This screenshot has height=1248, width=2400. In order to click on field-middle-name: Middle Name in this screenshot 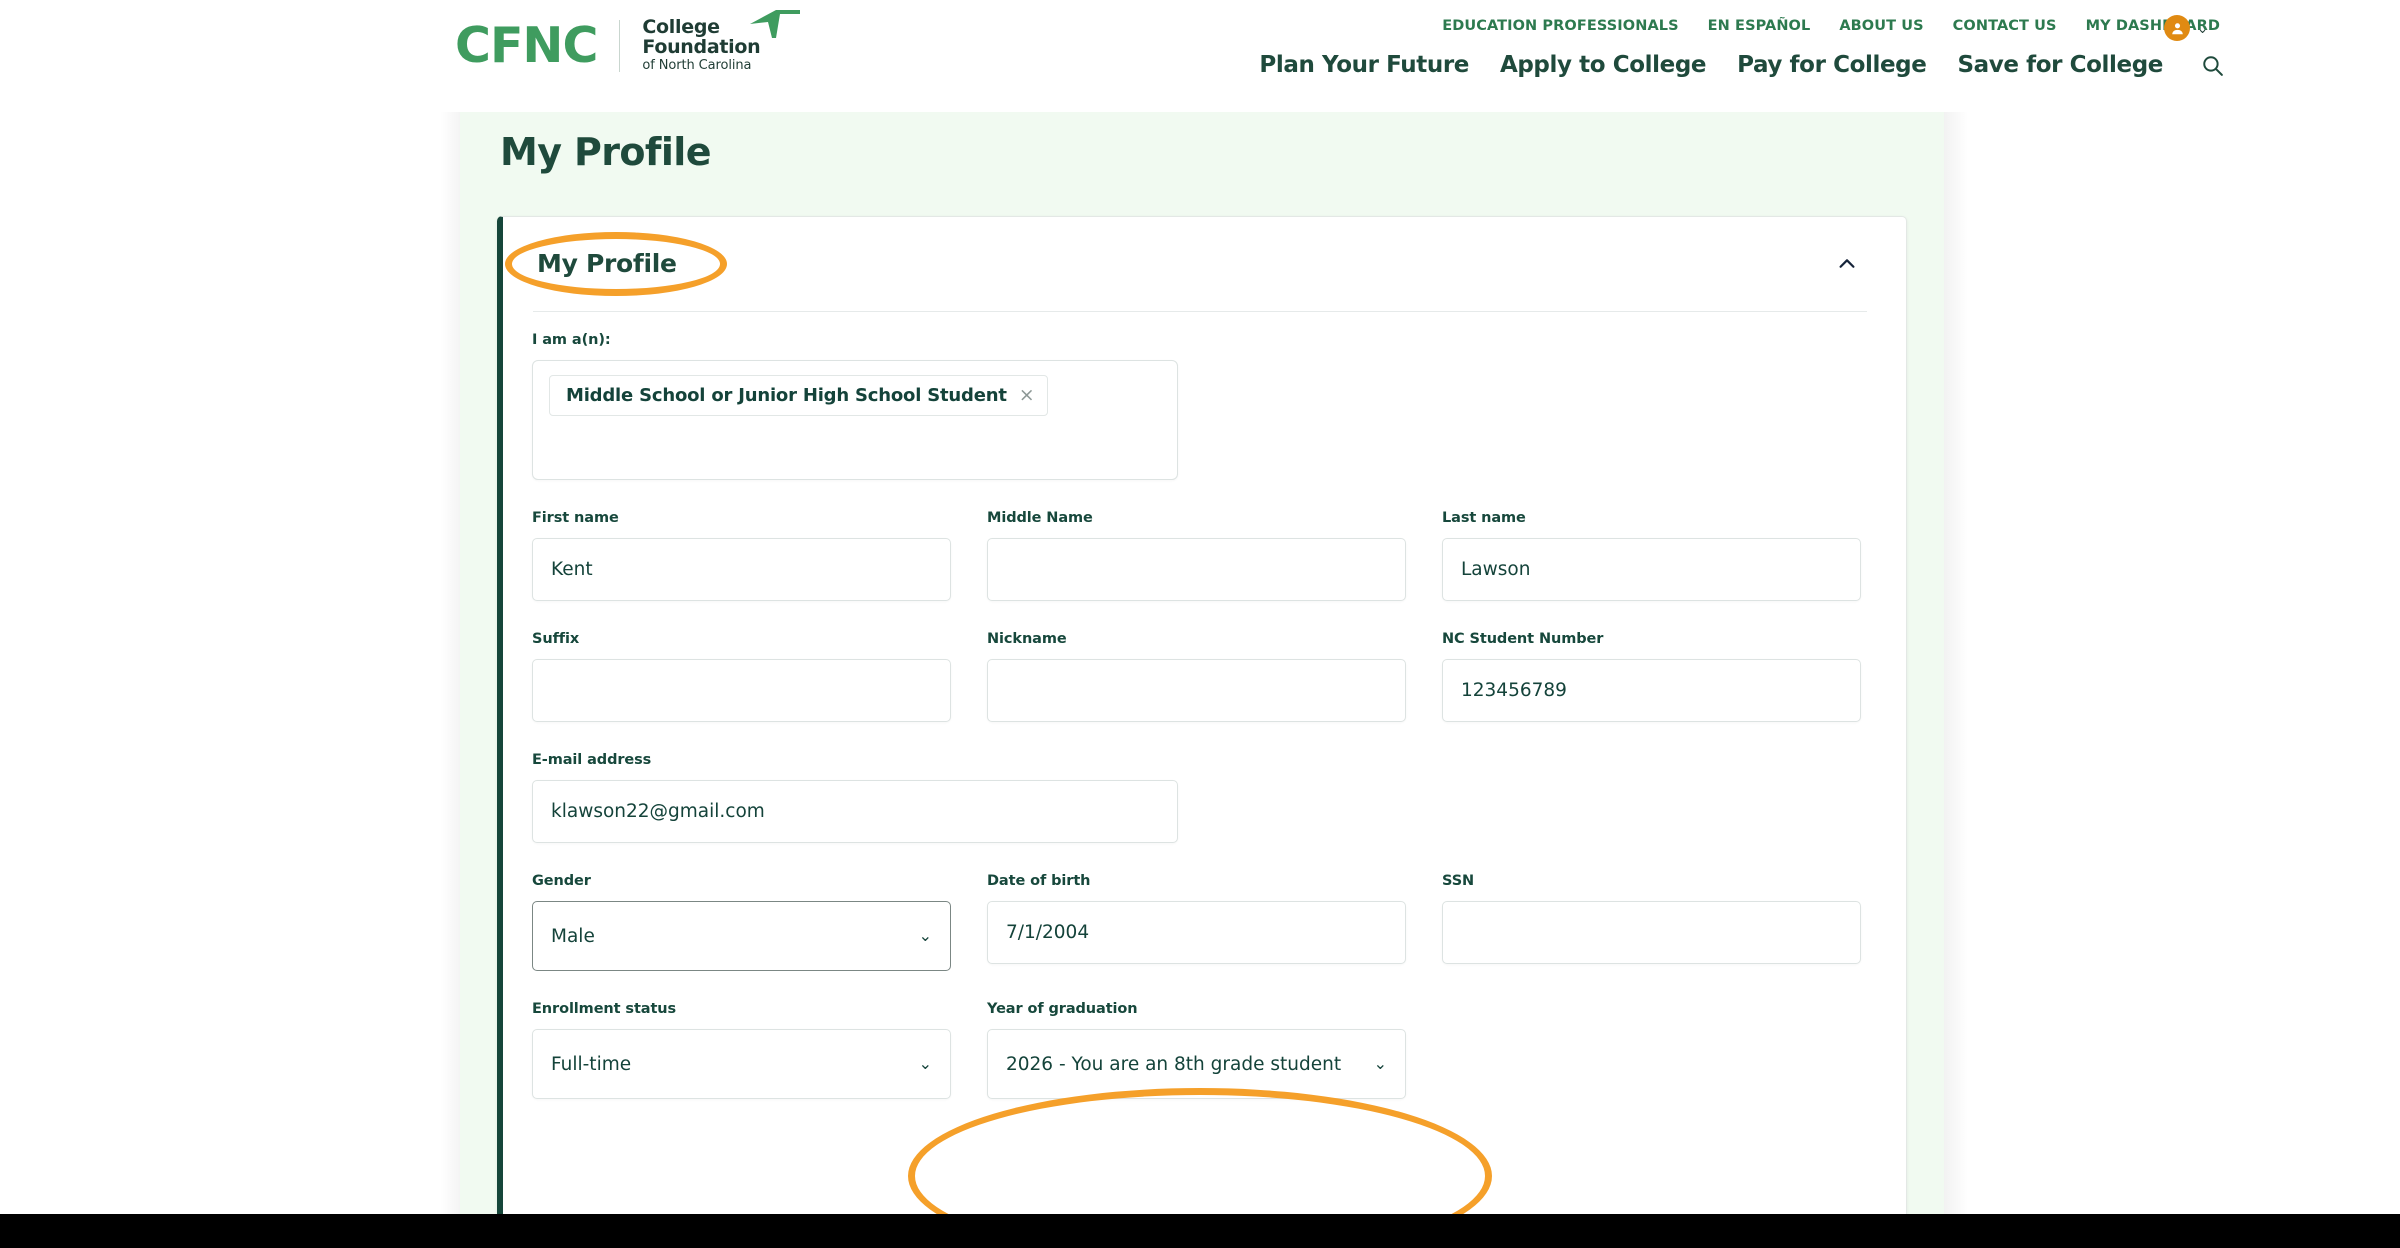, I will do `click(1196, 555)`.